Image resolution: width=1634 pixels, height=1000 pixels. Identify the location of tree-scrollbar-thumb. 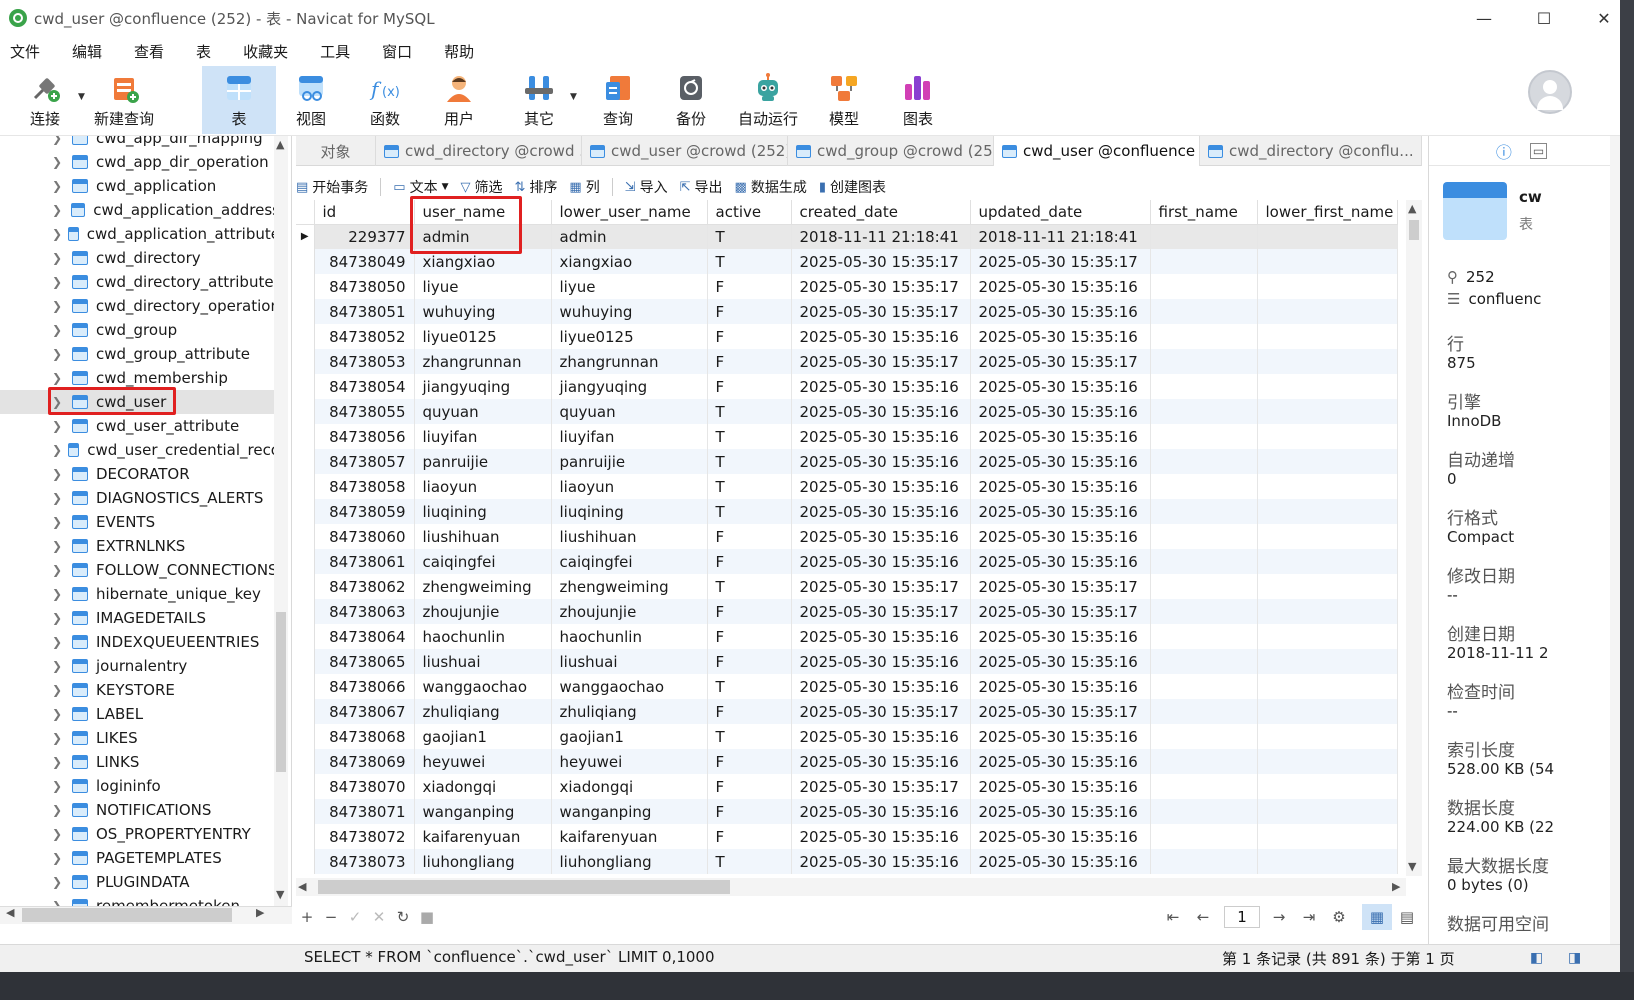
(281, 692).